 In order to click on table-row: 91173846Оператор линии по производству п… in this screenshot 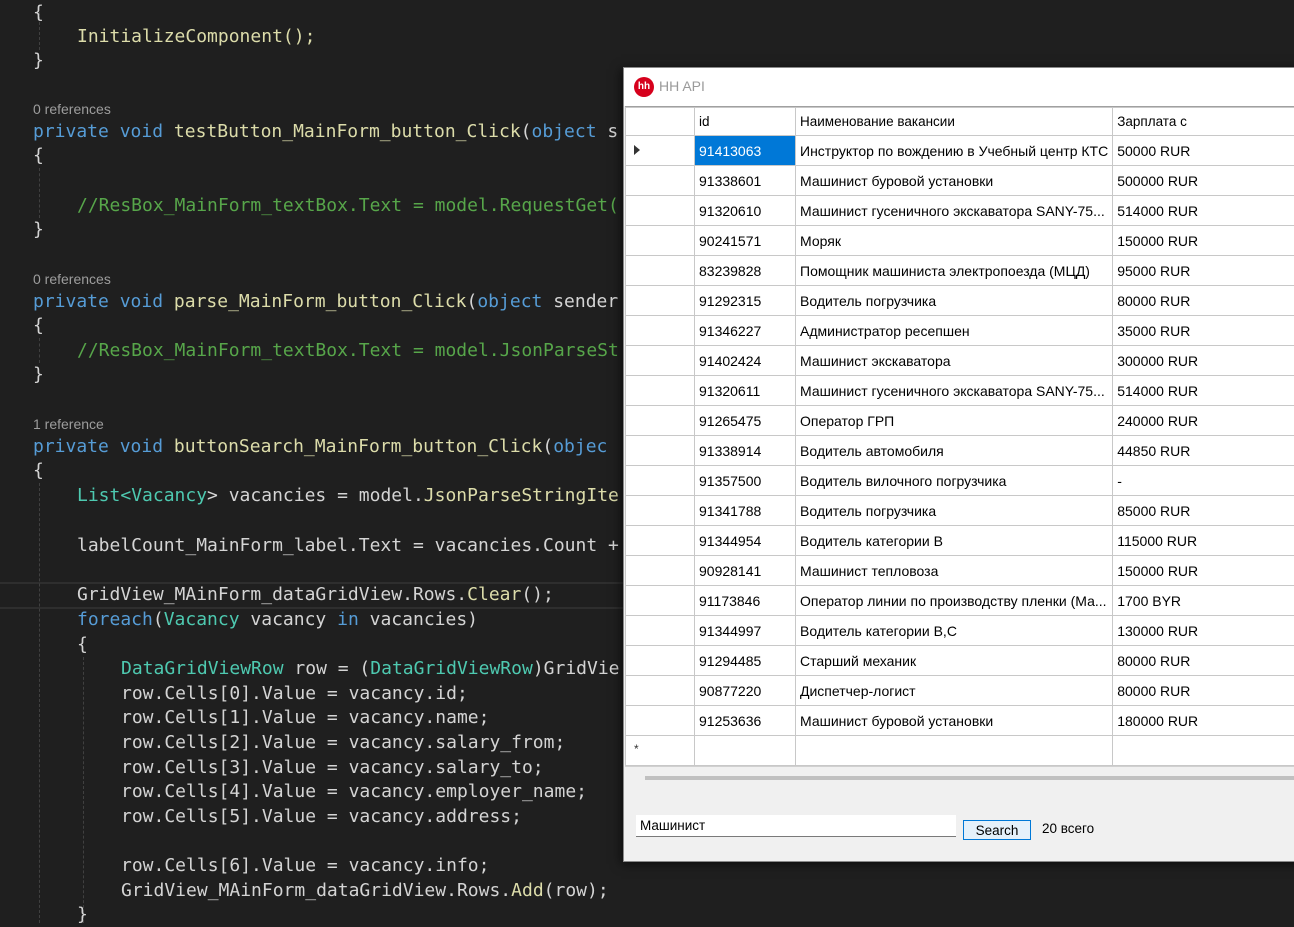, I will do `click(960, 601)`.